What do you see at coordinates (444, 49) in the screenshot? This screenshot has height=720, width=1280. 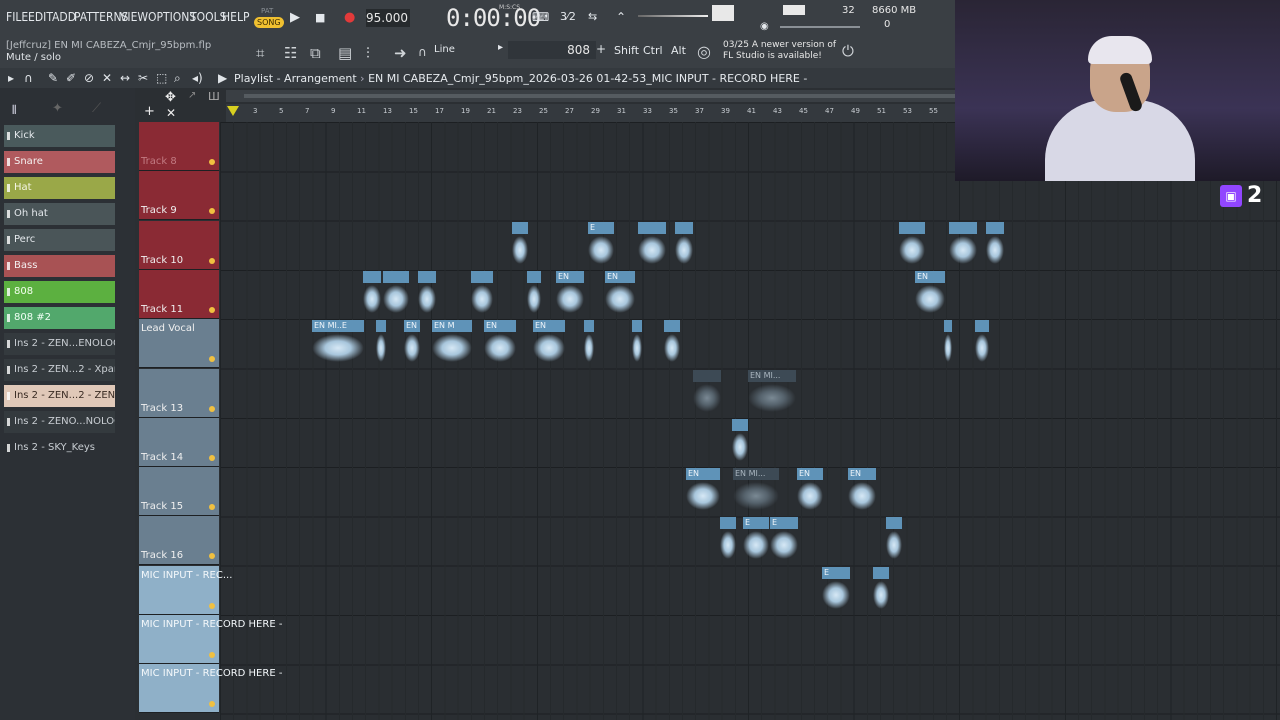 I see `snap-select: Line` at bounding box center [444, 49].